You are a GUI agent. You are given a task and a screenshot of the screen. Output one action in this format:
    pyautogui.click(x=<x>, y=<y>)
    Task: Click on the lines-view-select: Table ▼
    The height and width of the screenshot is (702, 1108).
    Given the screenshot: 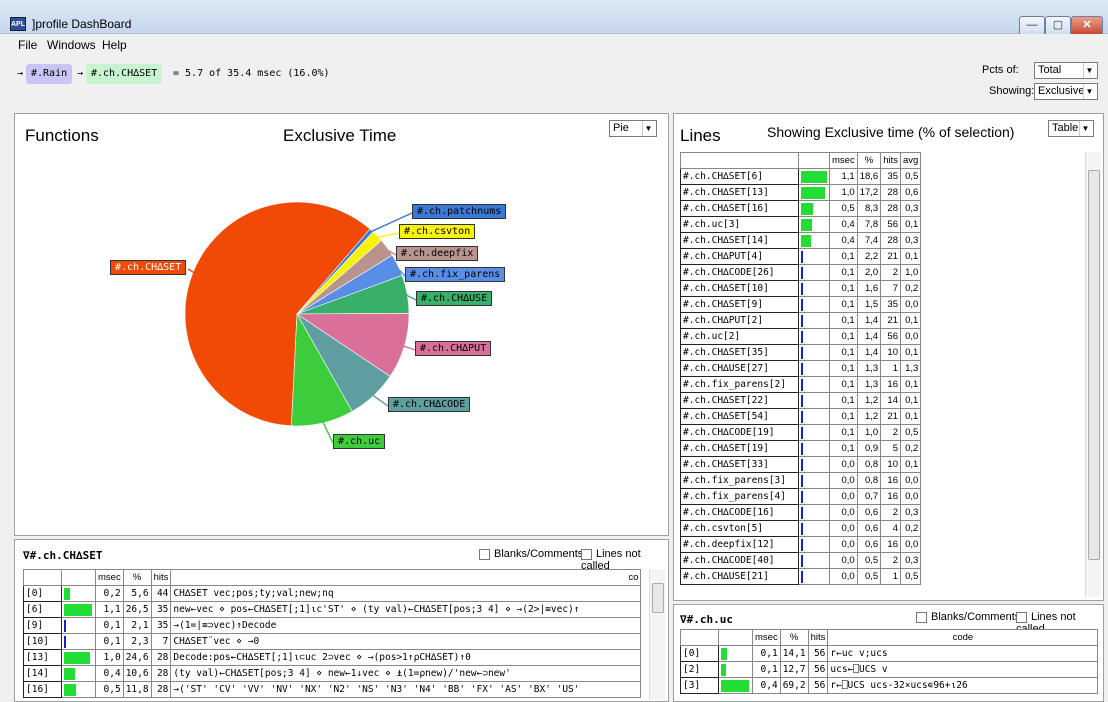 What is the action you would take?
    pyautogui.click(x=1071, y=128)
    